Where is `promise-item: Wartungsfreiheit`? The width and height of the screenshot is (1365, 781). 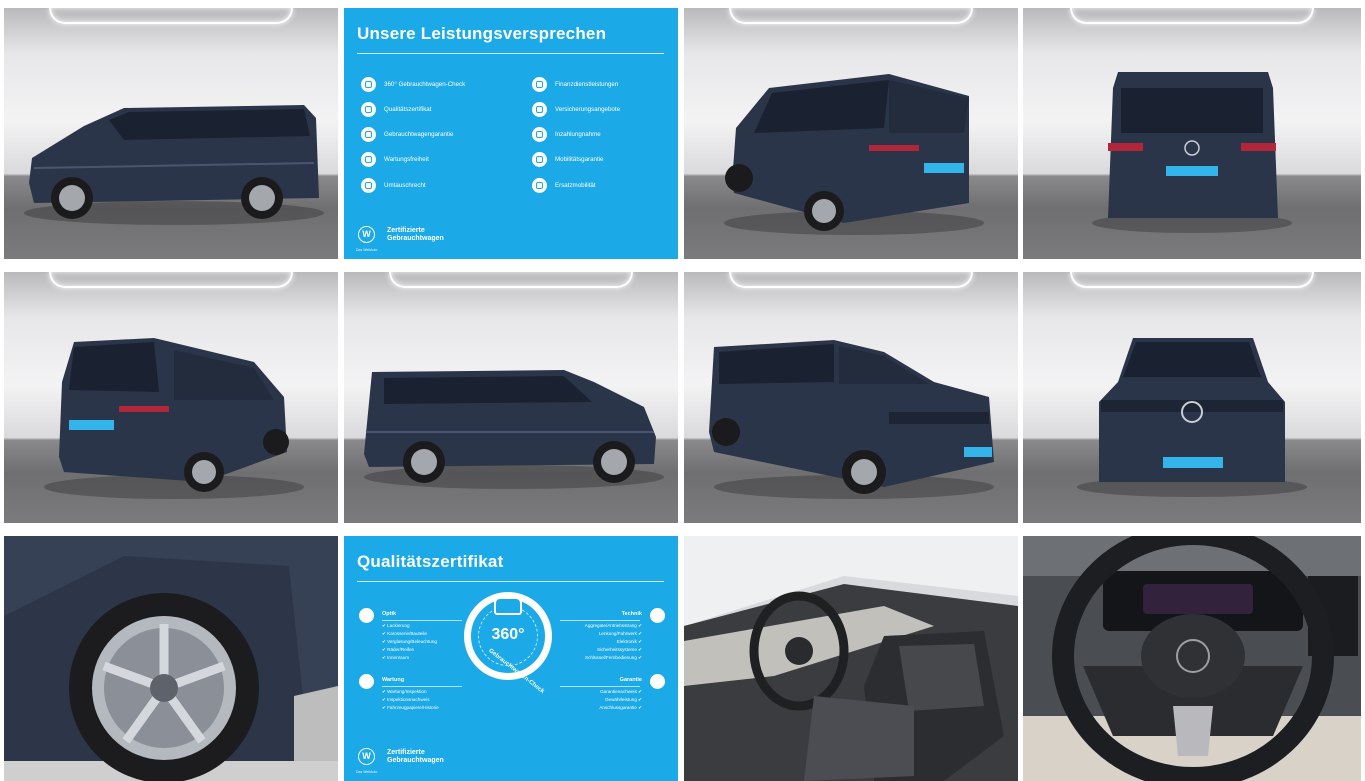
promise-item: Wartungsfreiheit is located at coordinates (395, 159).